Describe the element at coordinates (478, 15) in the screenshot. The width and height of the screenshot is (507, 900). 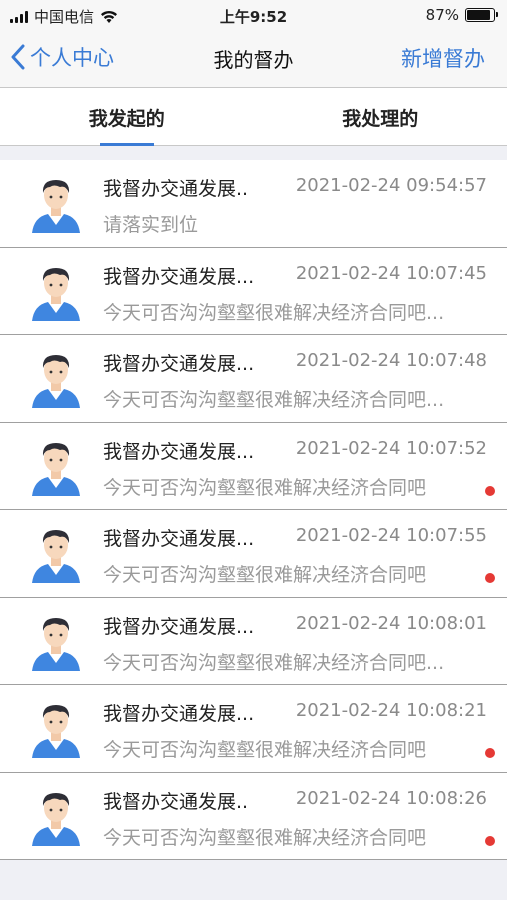
I see `battery-level` at that location.